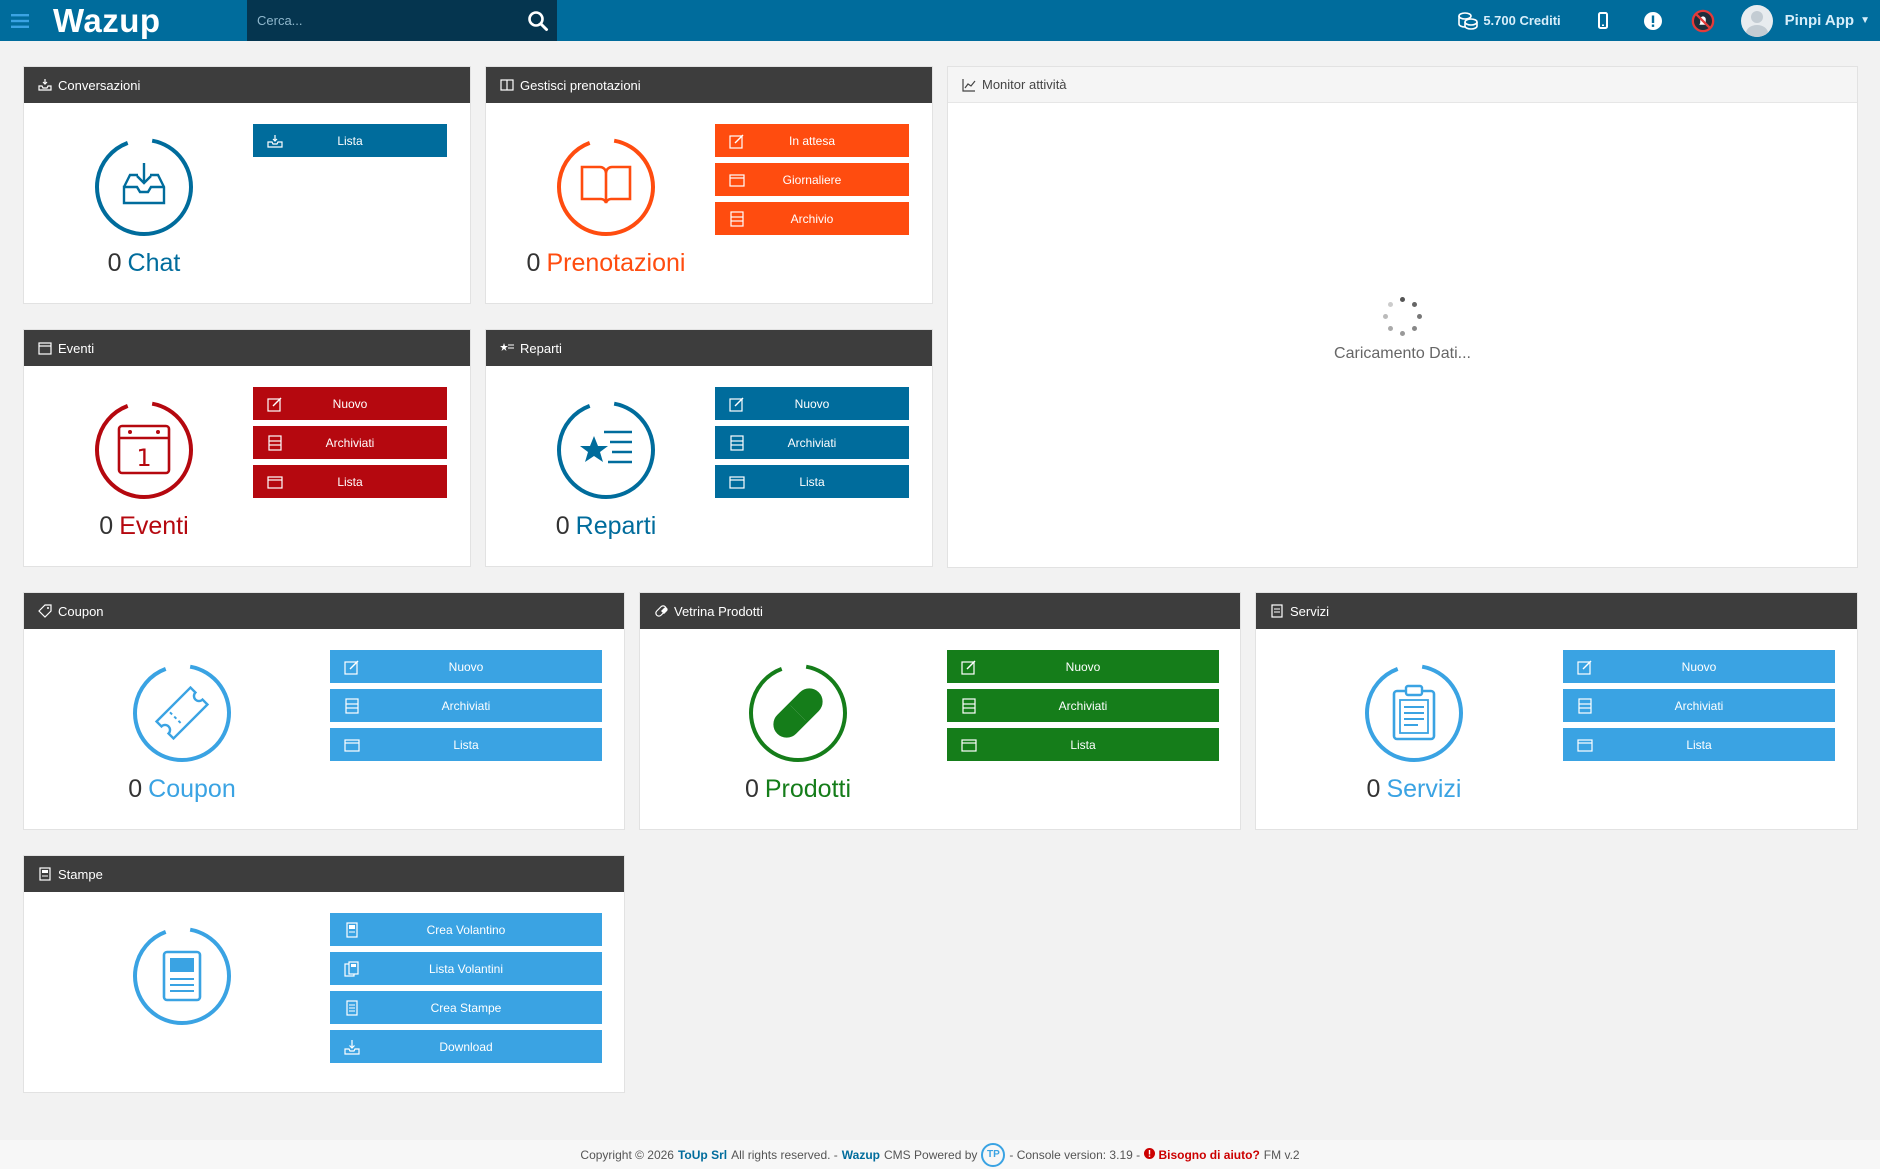  I want to click on menu-icon, so click(20, 20).